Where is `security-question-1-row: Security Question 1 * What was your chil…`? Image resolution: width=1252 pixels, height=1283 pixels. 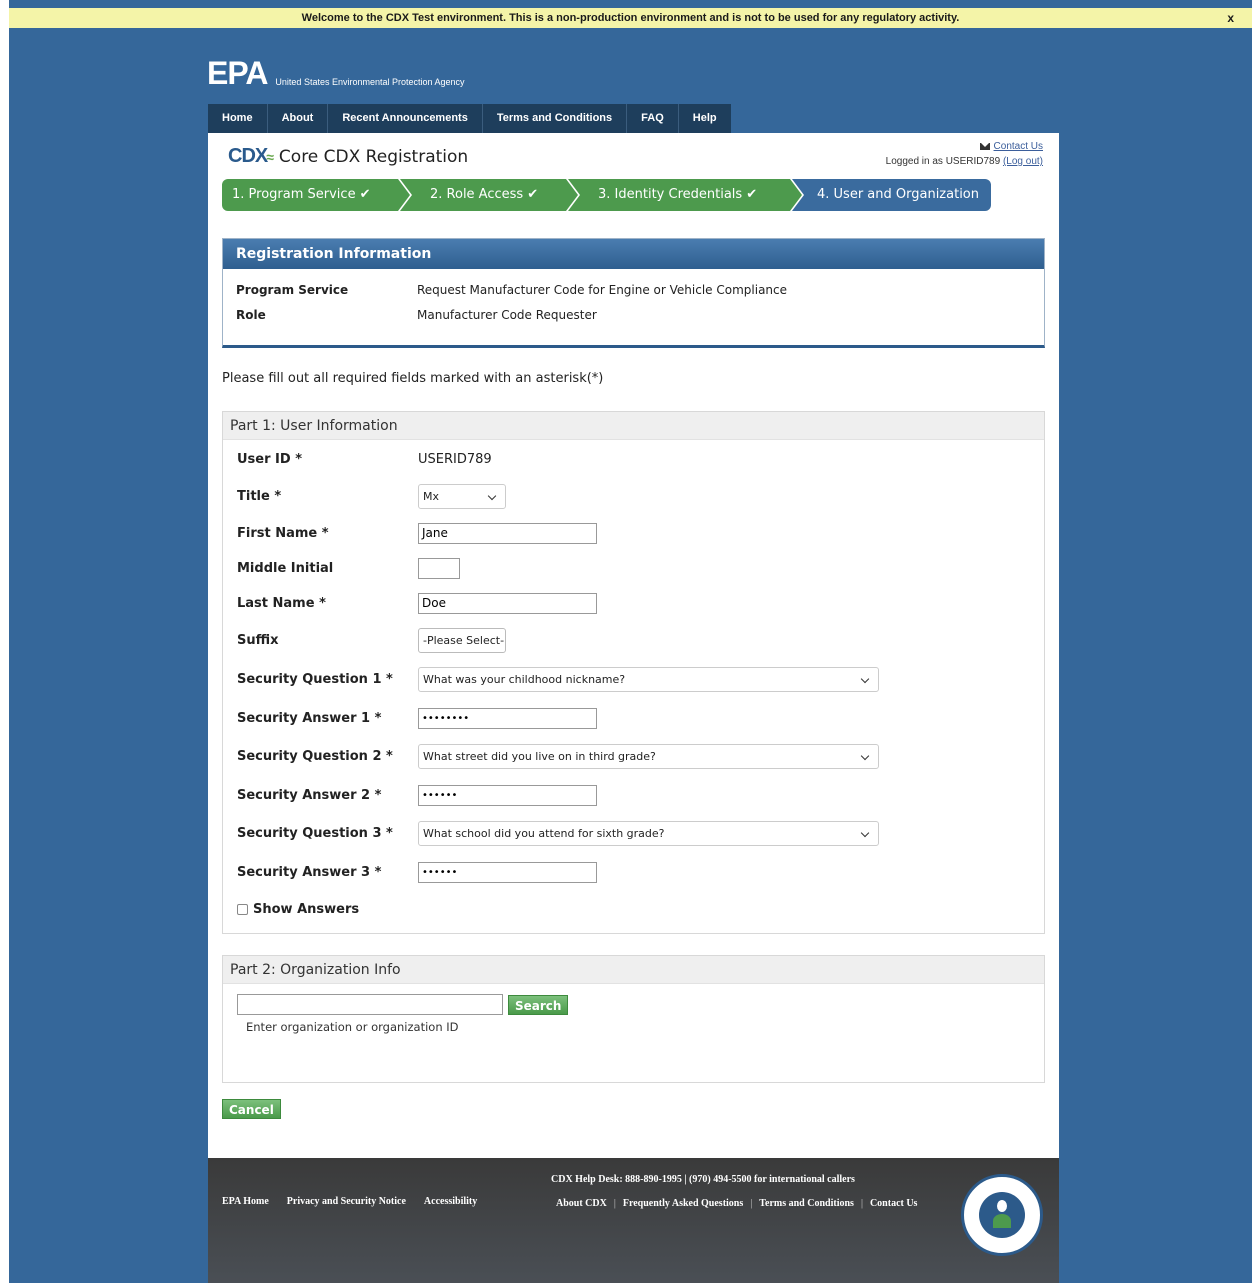 security-question-1-row: Security Question 1 * What was your chil… is located at coordinates (558, 679).